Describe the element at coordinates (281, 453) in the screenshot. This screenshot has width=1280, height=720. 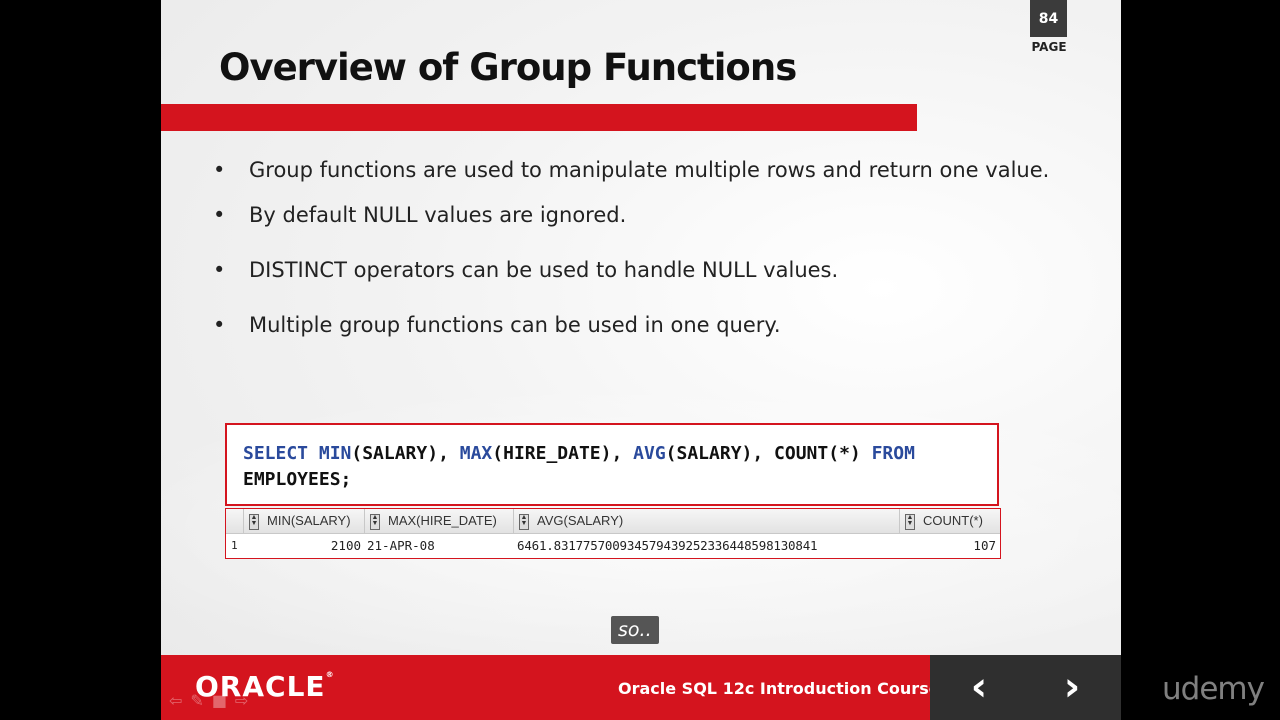
I see `sql-keyword: SELECT` at that location.